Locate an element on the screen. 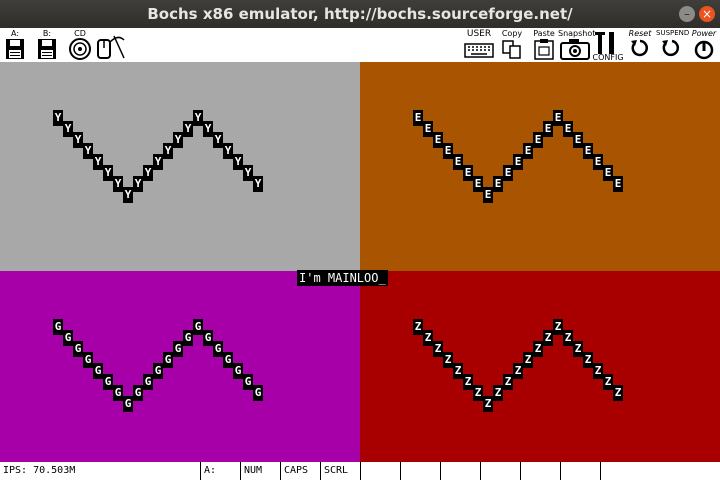 The width and height of the screenshot is (720, 480). floppy-b-button: B: is located at coordinates (47, 45).